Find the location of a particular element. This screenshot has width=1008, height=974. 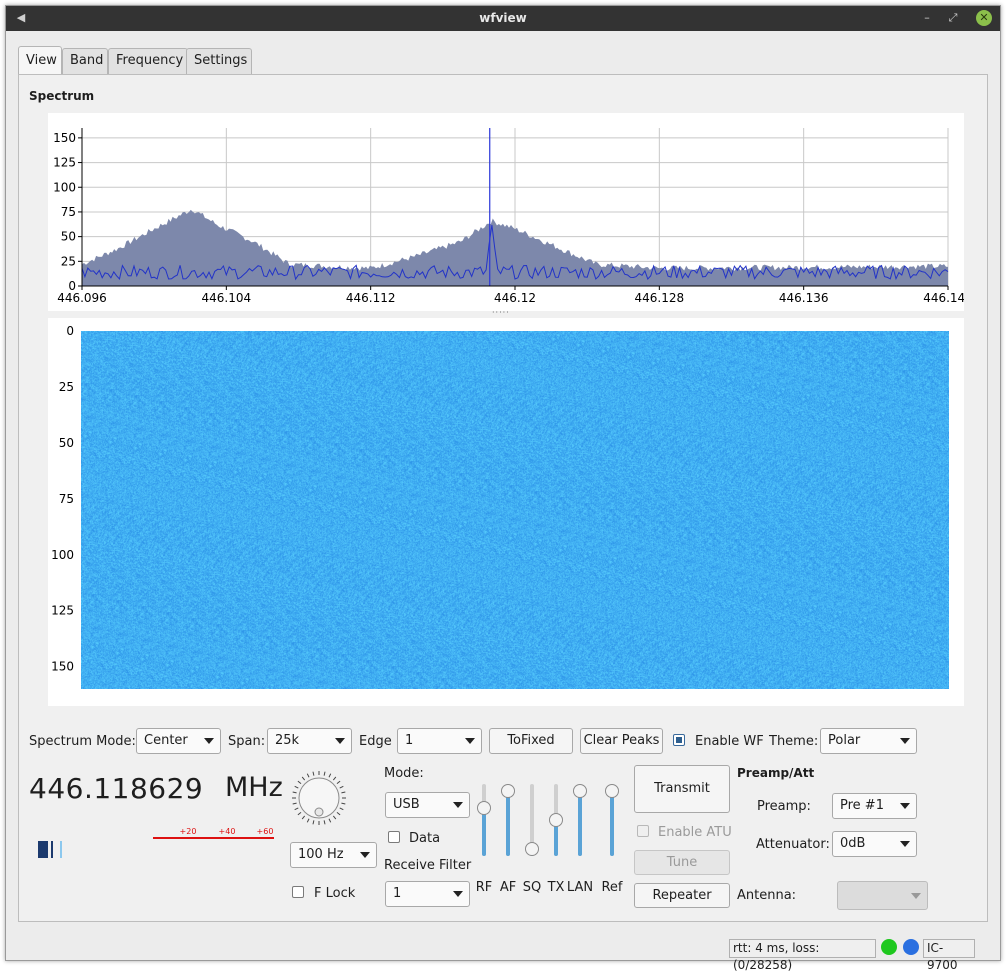

span-value: 25k is located at coordinates (287, 740).